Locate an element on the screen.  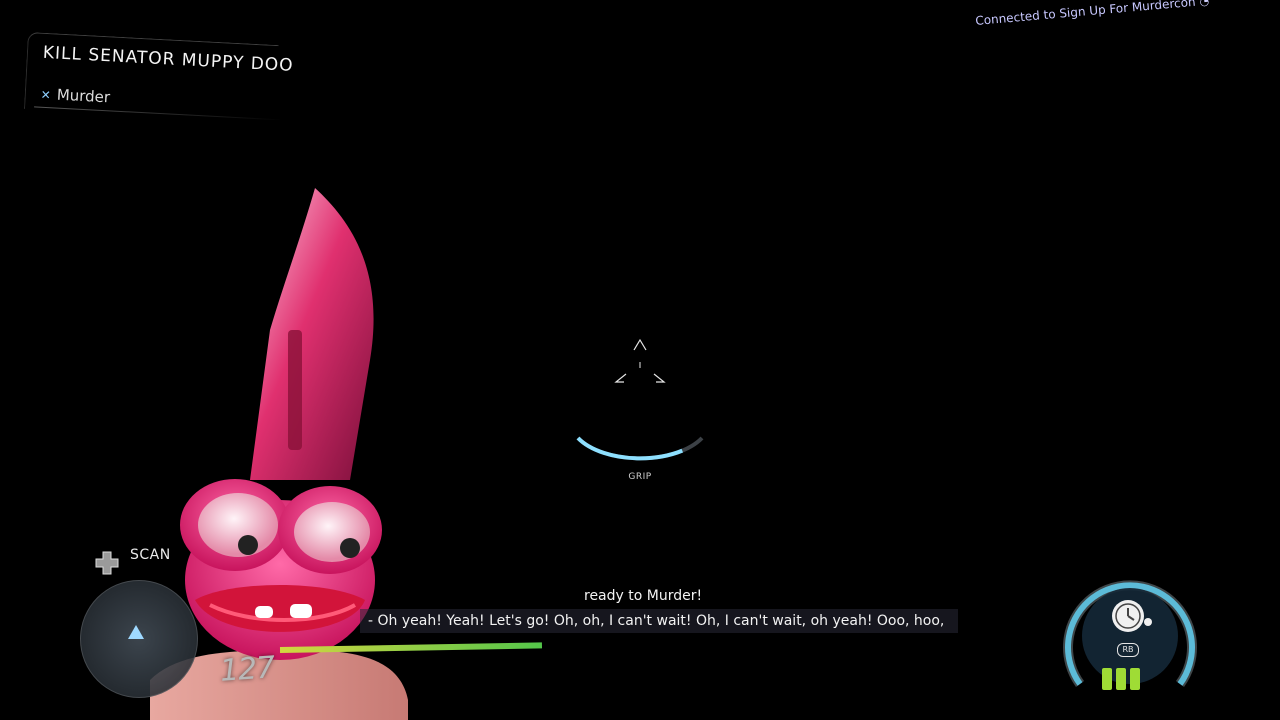
wifi-icon: ◔ is located at coordinates (1204, 4).